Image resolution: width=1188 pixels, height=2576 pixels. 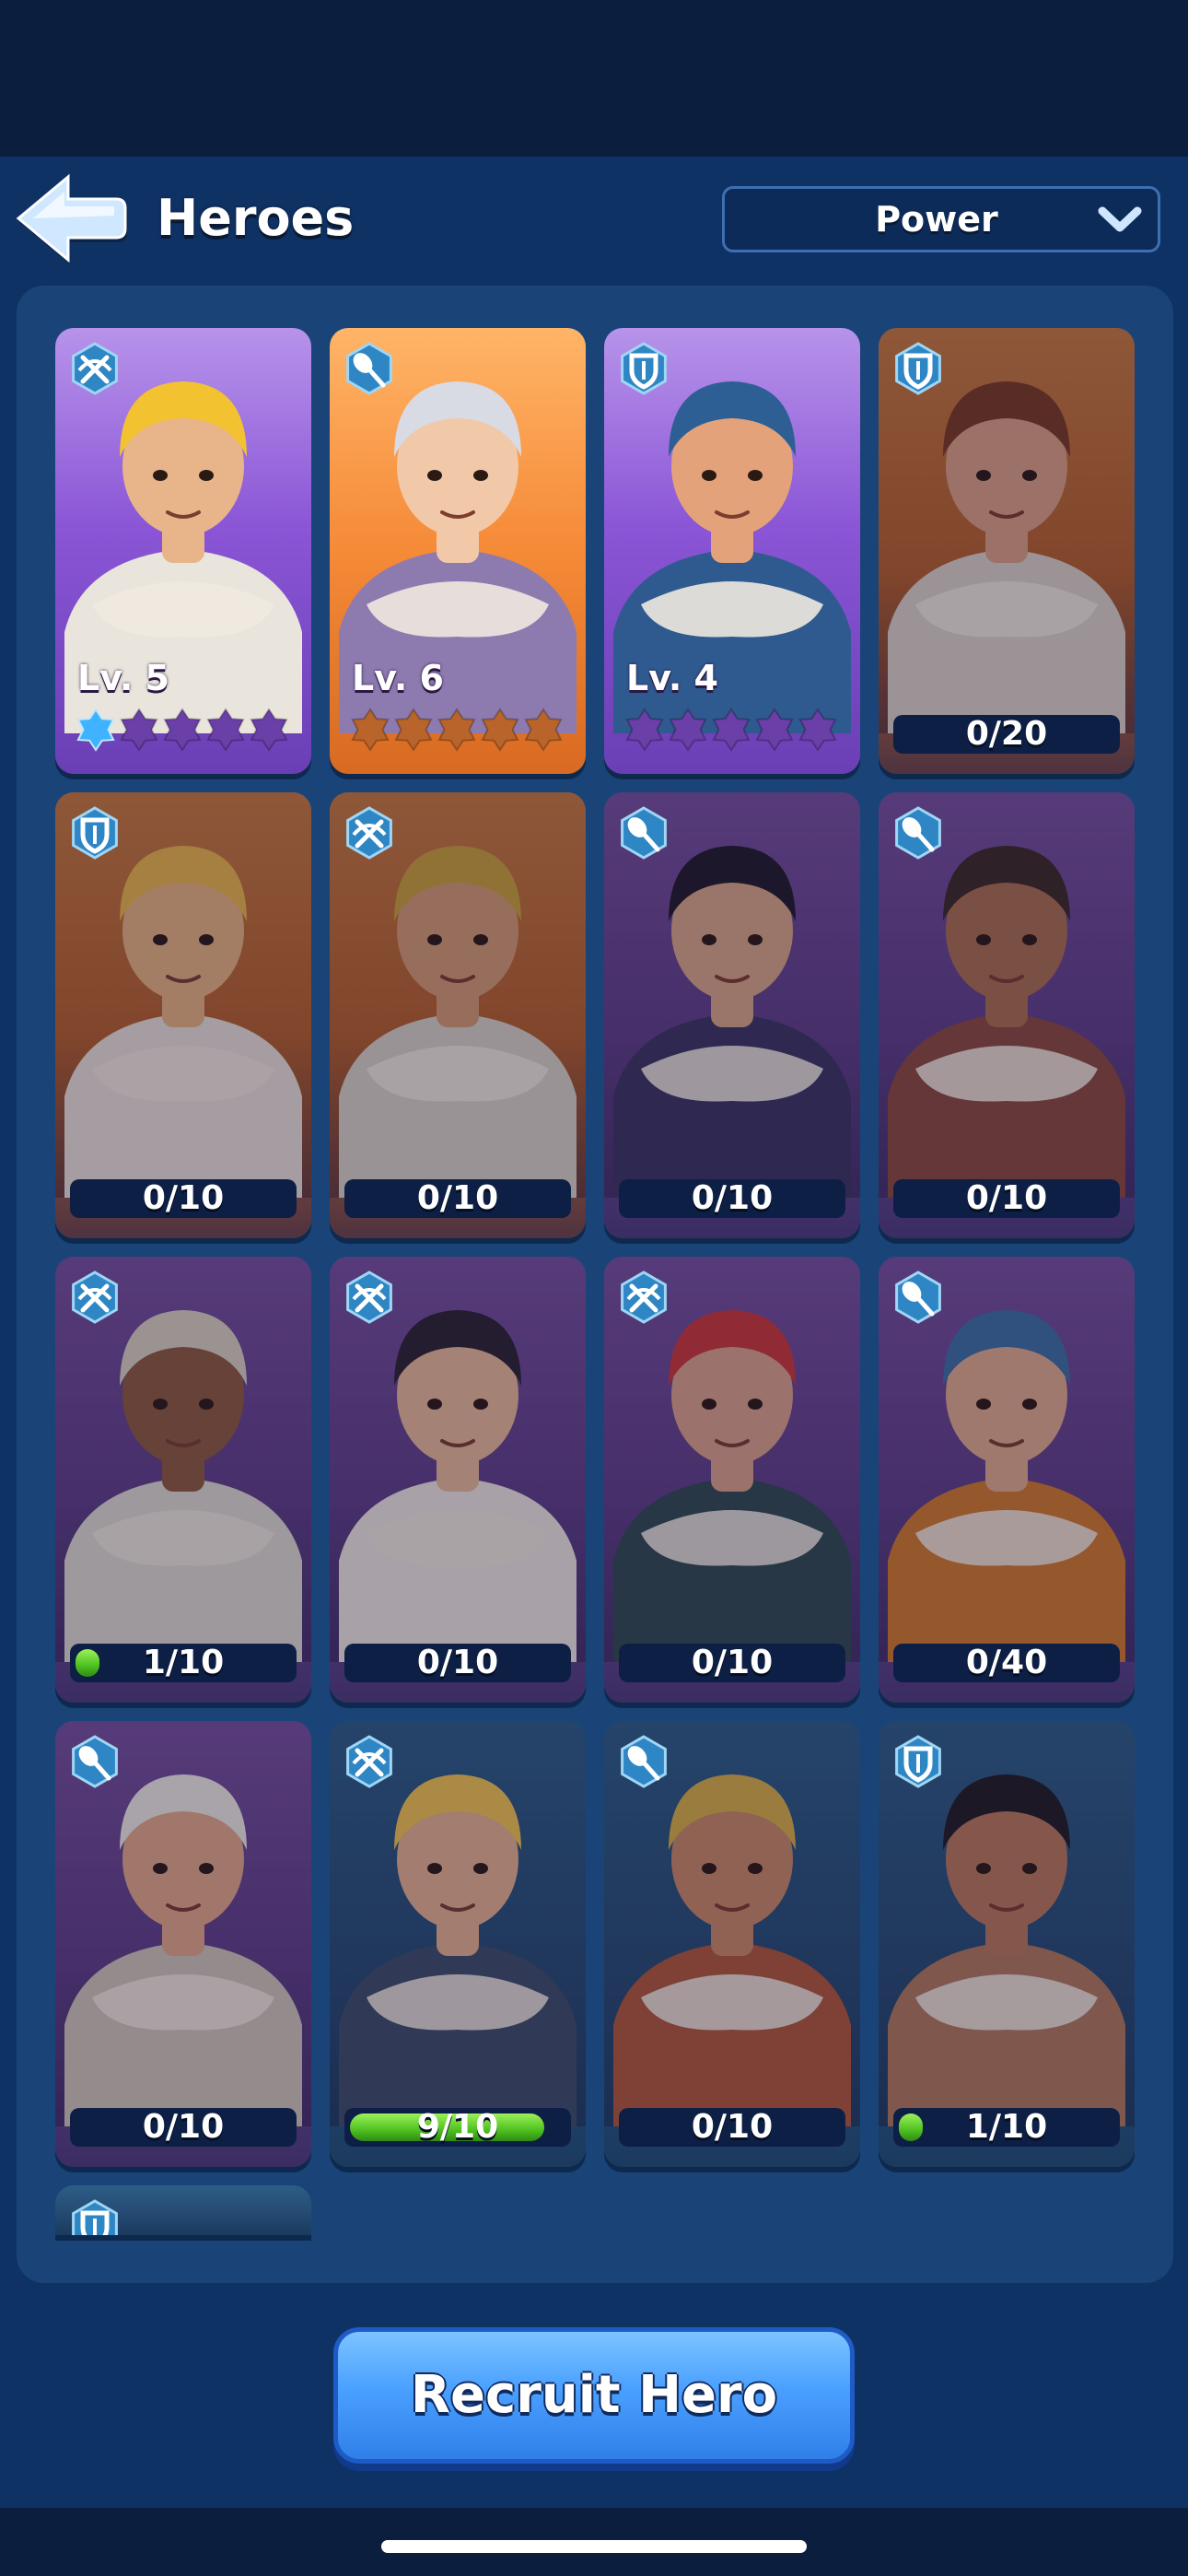 I want to click on hero-card: Lv. 4, so click(x=732, y=551).